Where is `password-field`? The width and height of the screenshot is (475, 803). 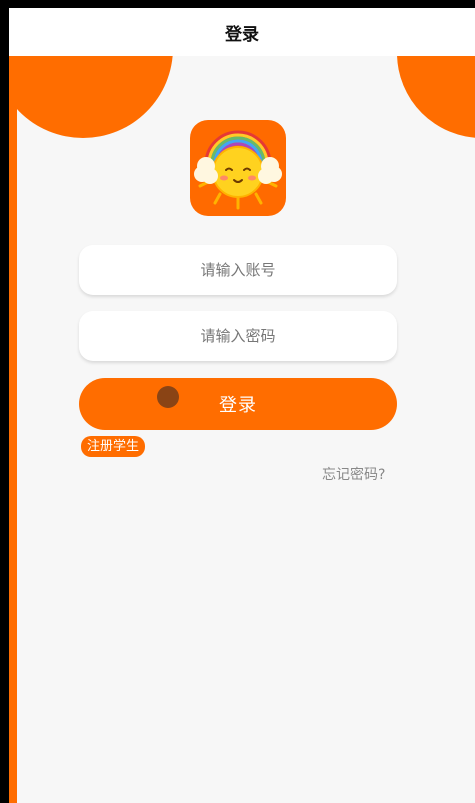 password-field is located at coordinates (238, 336).